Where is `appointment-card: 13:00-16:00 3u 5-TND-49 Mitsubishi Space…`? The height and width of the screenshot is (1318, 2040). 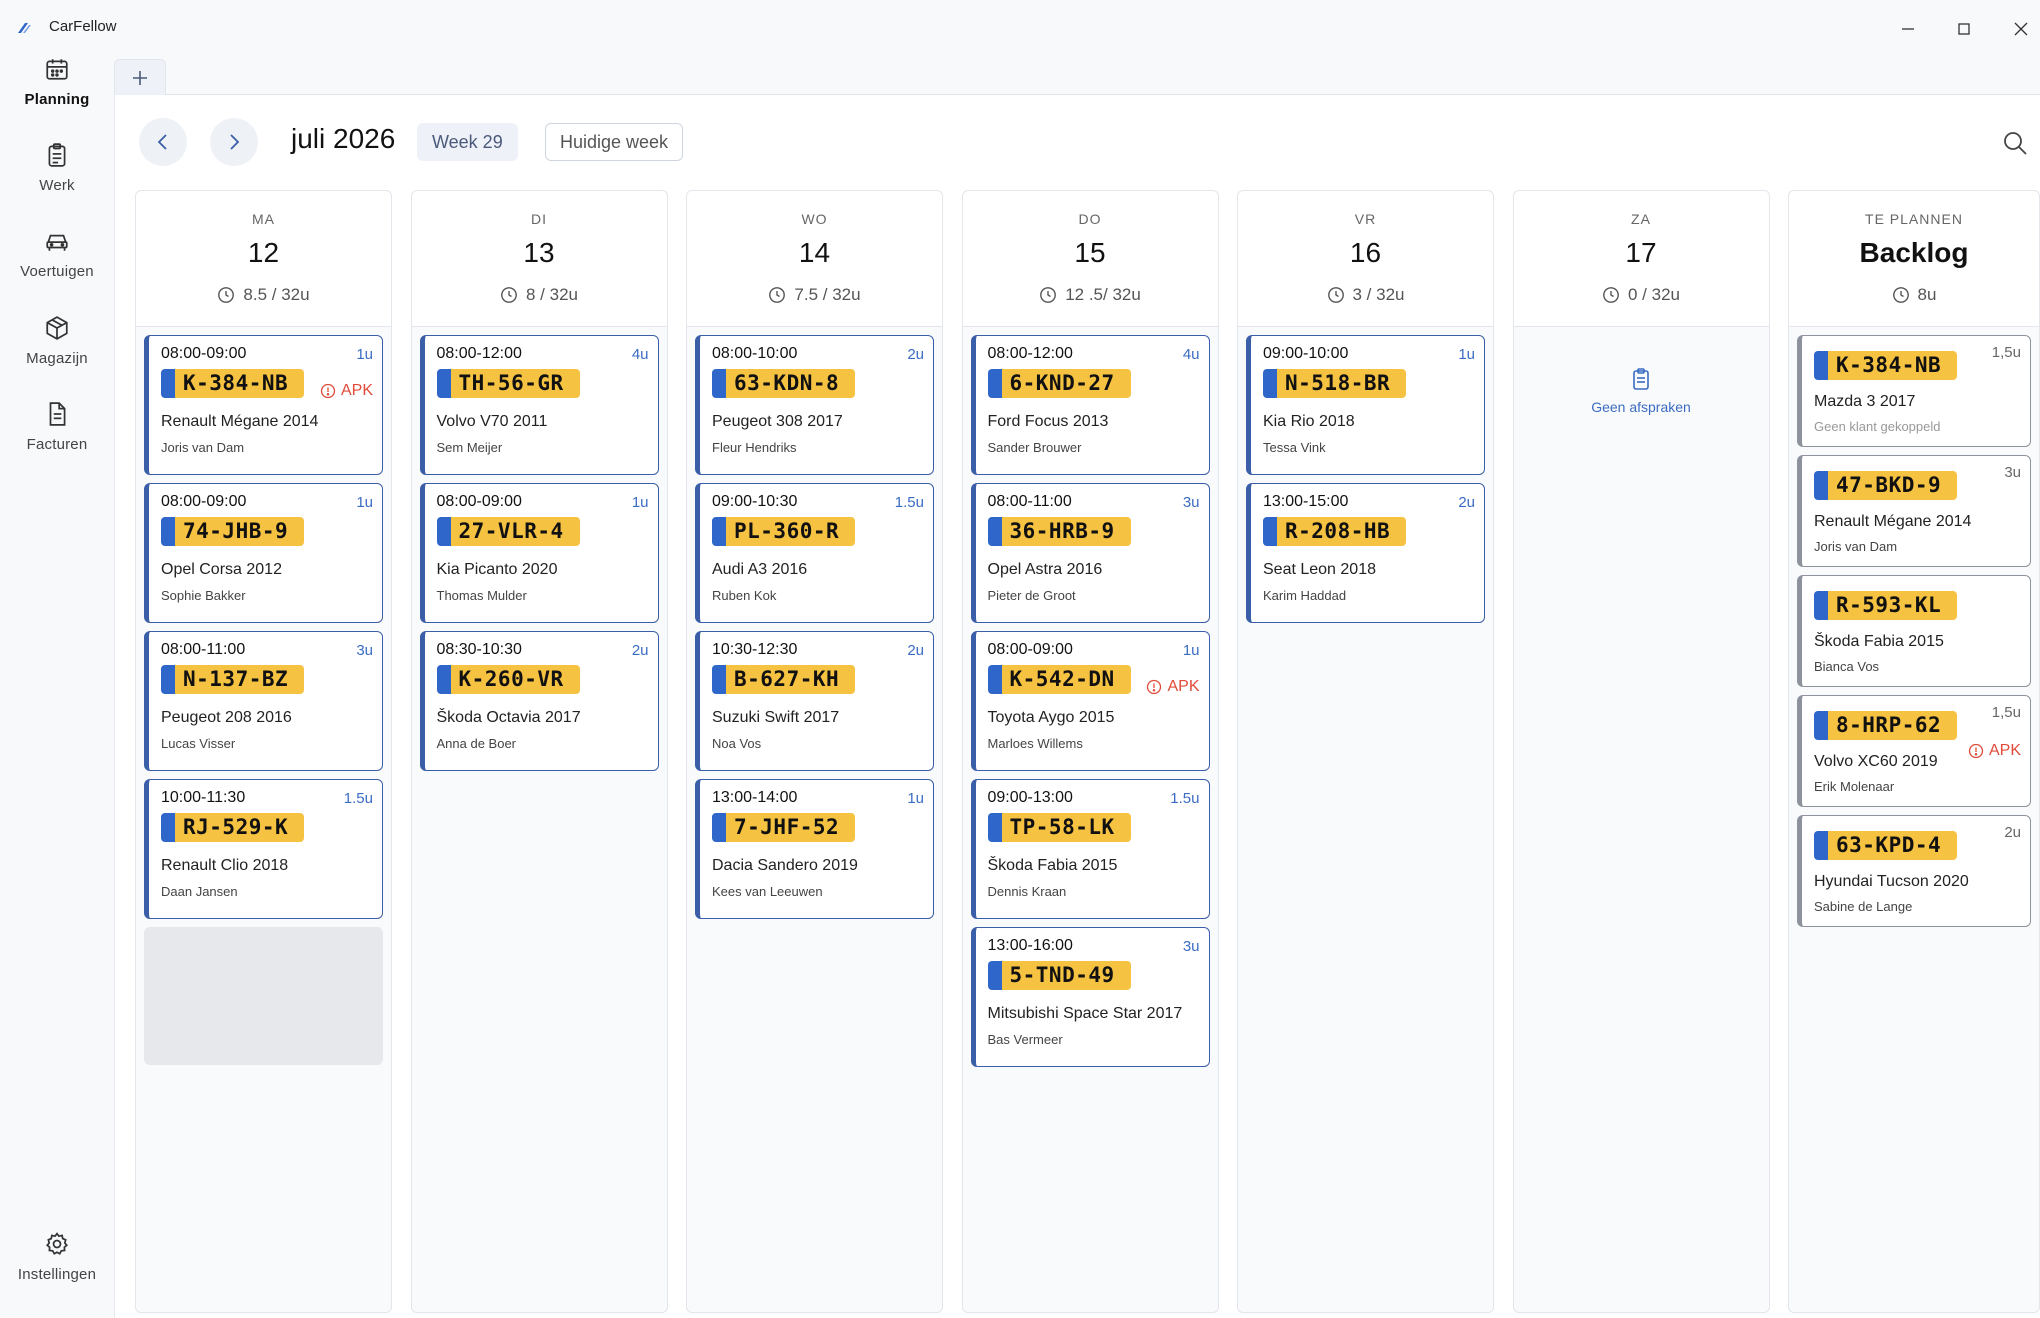
appointment-card: 13:00-16:00 3u 5-TND-49 Mitsubishi Space… is located at coordinates (1090, 997).